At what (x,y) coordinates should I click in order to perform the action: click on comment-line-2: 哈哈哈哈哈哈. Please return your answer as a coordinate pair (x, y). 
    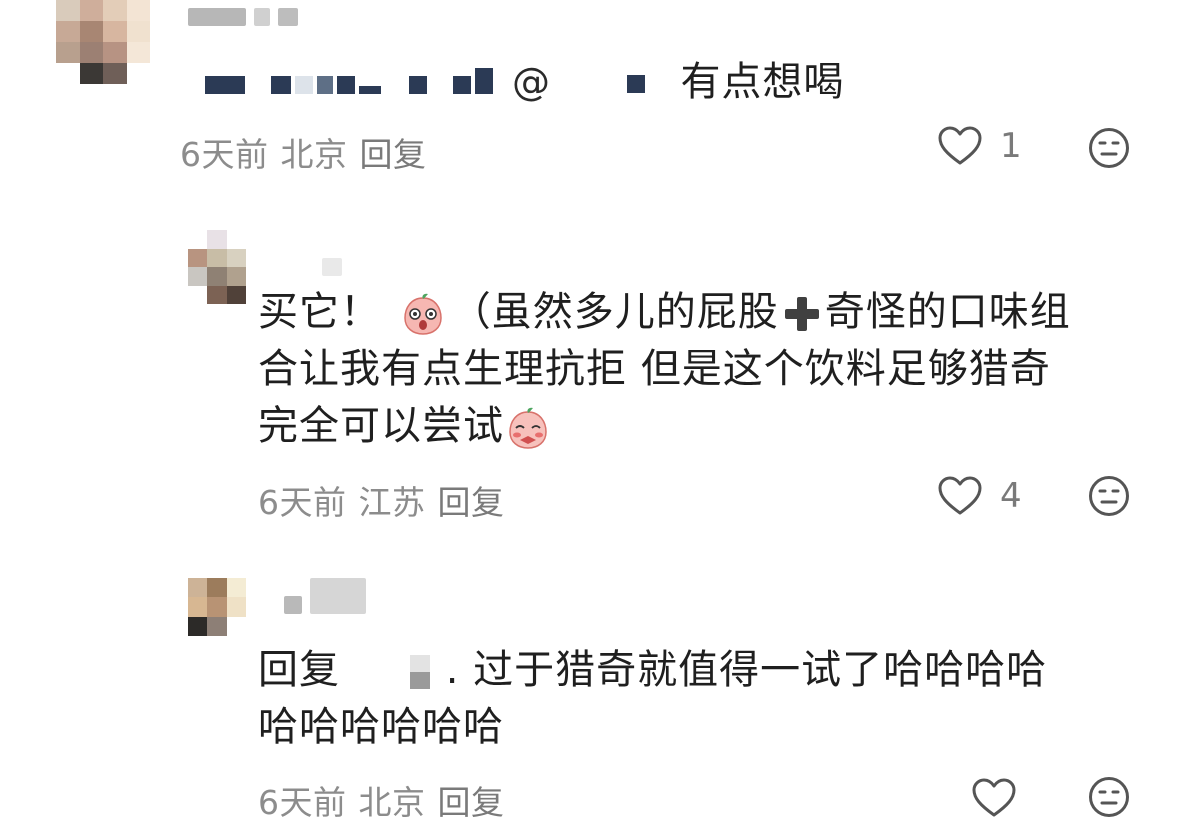
    Looking at the image, I should click on (381, 727).